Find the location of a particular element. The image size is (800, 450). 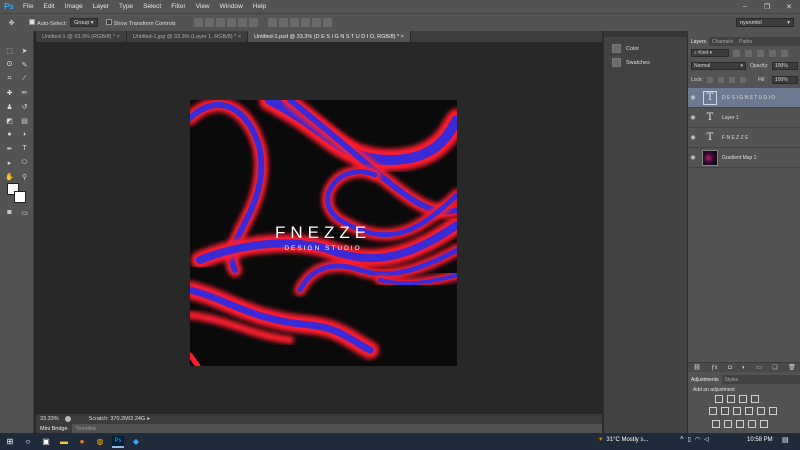

layer-row: ◉ T Layer 1 is located at coordinates (744, 118).